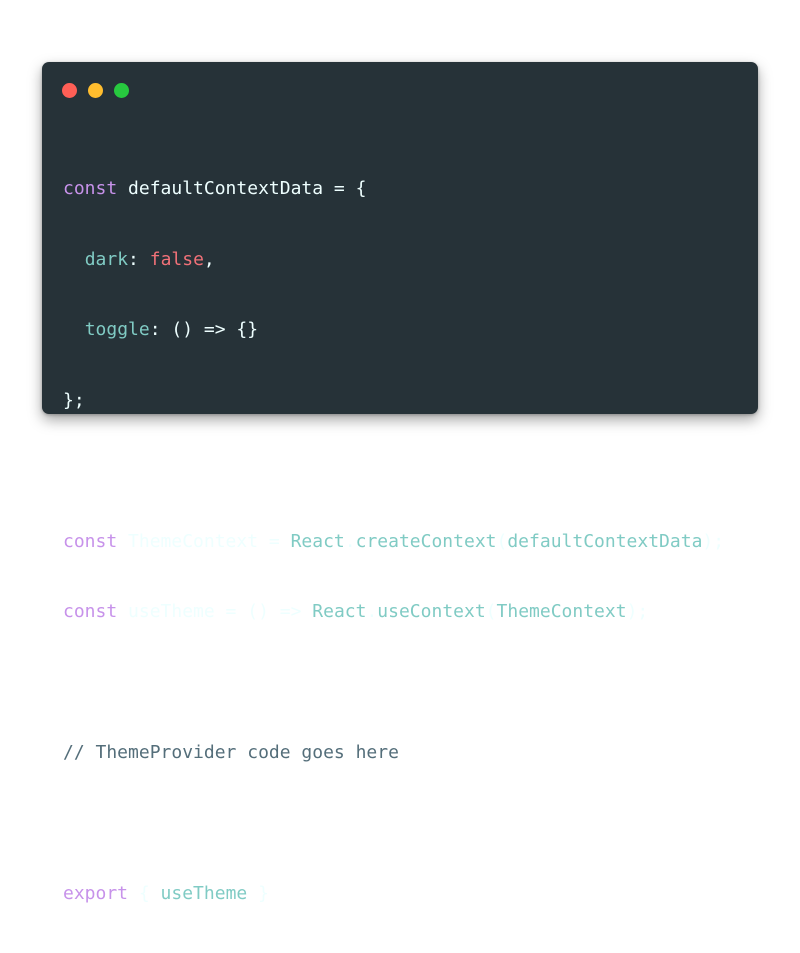 This screenshot has width=800, height=953. Describe the element at coordinates (74, 400) in the screenshot. I see `code-text: };` at that location.